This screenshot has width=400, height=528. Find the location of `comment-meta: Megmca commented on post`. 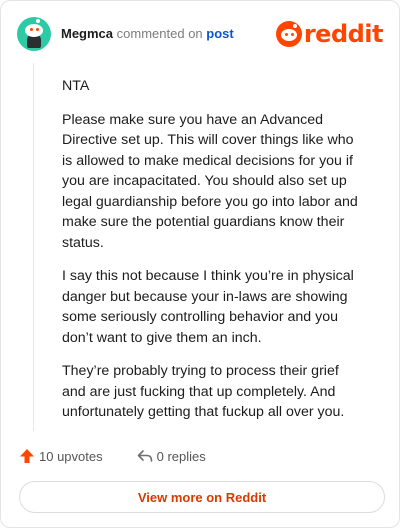

comment-meta: Megmca commented on post is located at coordinates (147, 33).